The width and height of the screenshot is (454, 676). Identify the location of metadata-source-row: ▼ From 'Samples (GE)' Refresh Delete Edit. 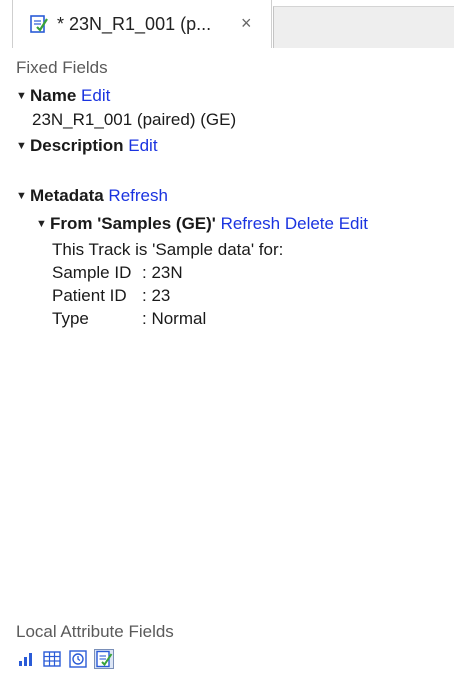
(202, 224).